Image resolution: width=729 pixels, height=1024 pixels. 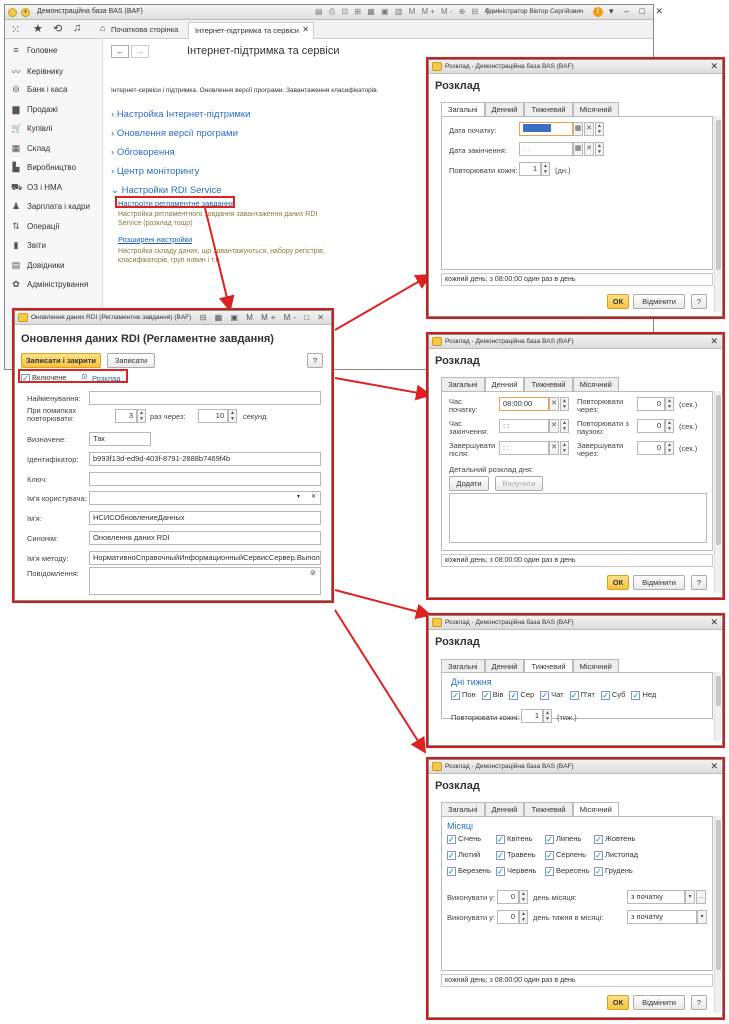 What do you see at coordinates (143, 152) in the screenshot?
I see `group-discussion: › Обговорення` at bounding box center [143, 152].